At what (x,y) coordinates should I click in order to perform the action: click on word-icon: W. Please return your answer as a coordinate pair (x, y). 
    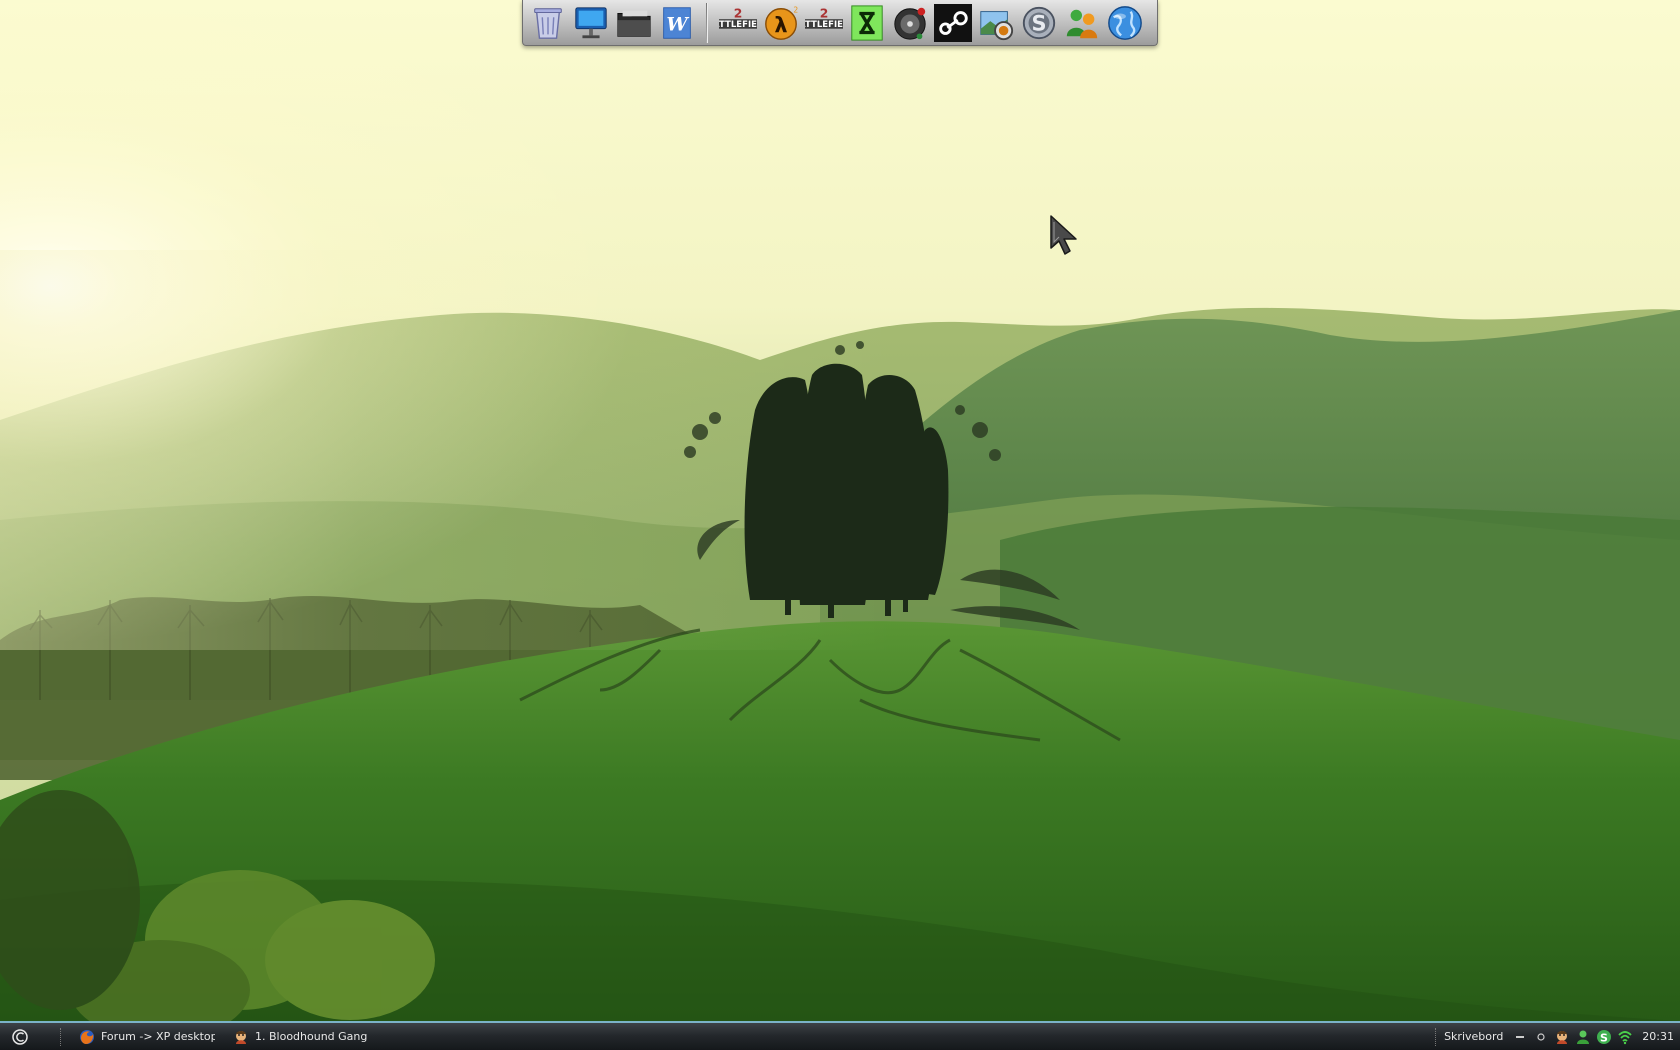
    Looking at the image, I should click on (677, 23).